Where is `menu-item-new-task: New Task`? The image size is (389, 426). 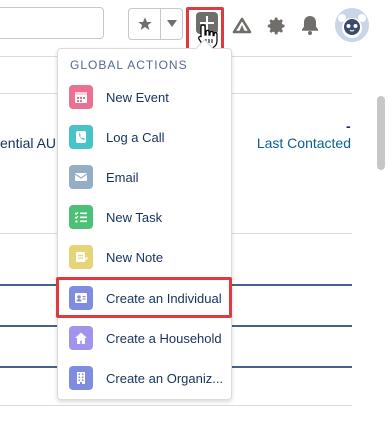 menu-item-new-task: New Task is located at coordinates (145, 217).